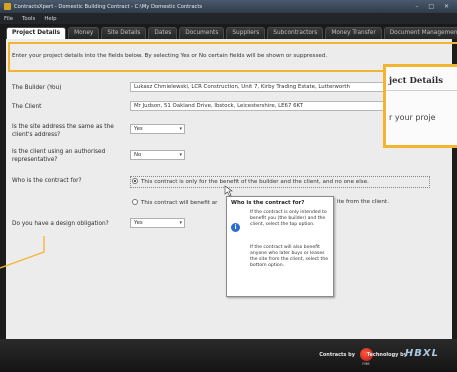 This screenshot has height=372, width=457. What do you see at coordinates (366, 364) in the screenshot?
I see `fmb-logo-caption: FMB` at bounding box center [366, 364].